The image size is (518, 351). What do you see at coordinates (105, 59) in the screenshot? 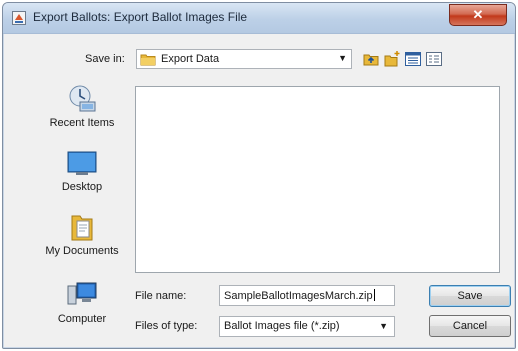
I see `save-in-label: Save in:` at bounding box center [105, 59].